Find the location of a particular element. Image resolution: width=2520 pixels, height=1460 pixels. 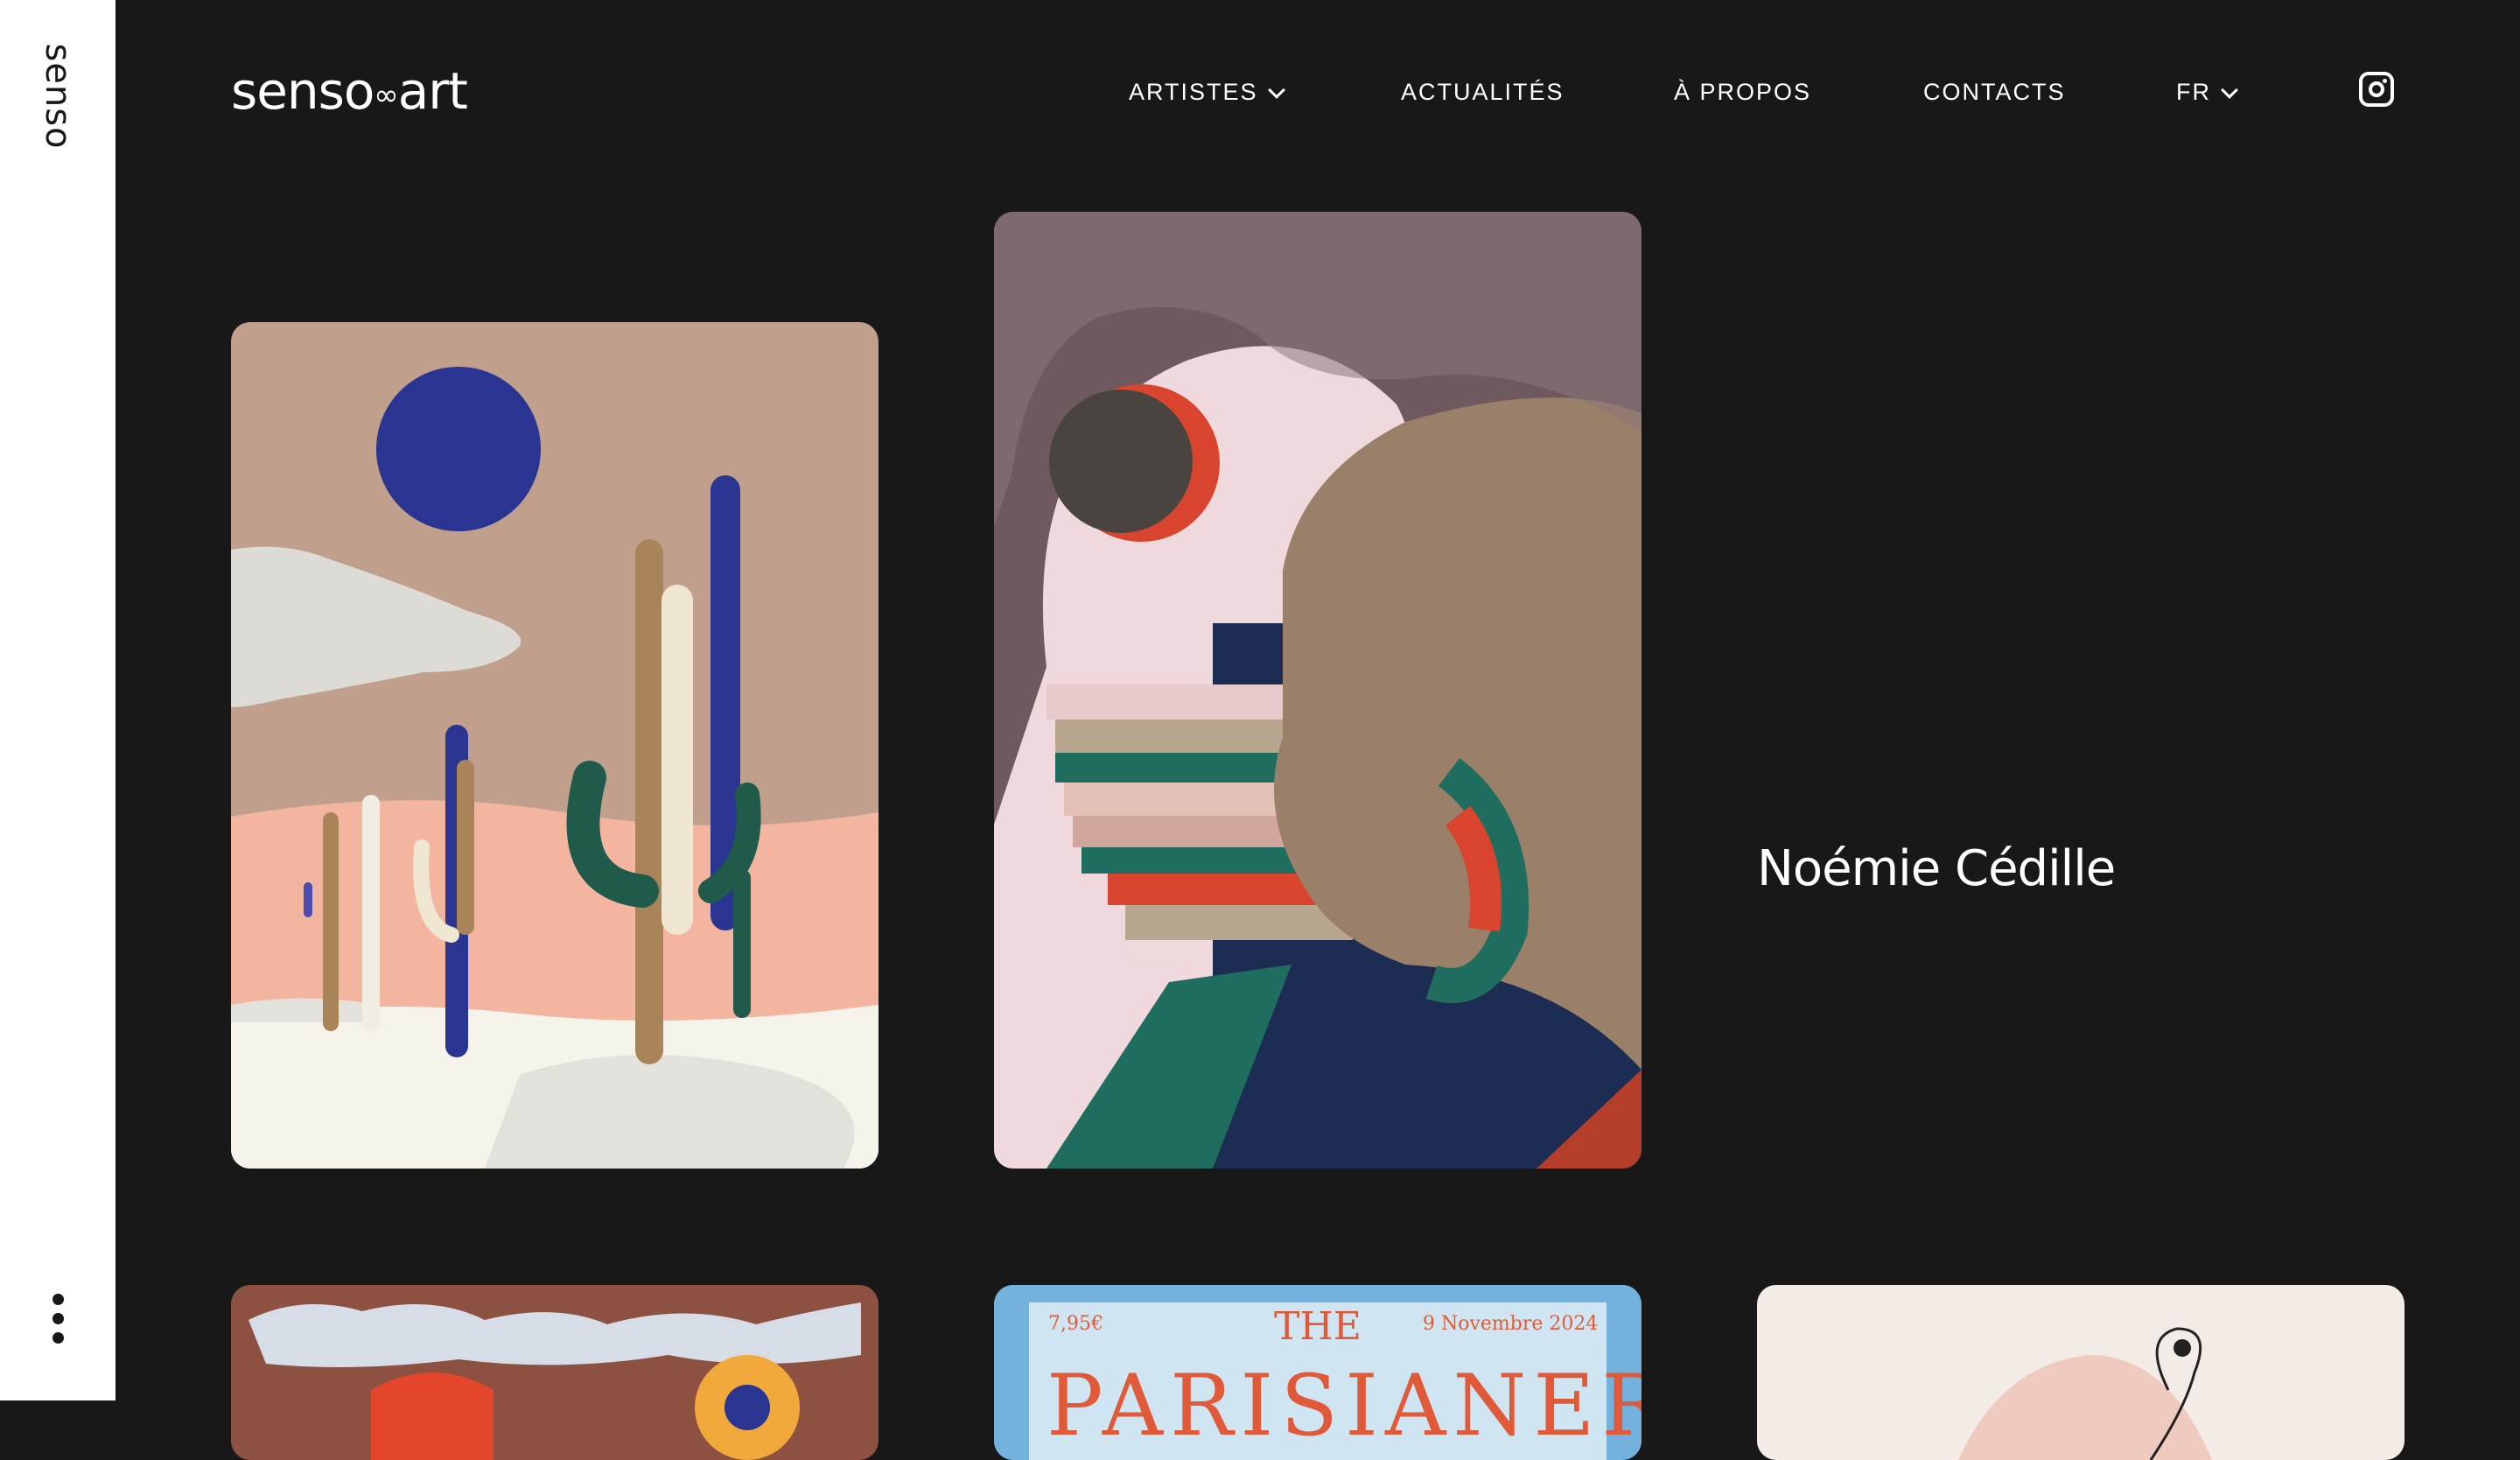

magazine-title: PARISIANER is located at coordinates (1344, 1406).